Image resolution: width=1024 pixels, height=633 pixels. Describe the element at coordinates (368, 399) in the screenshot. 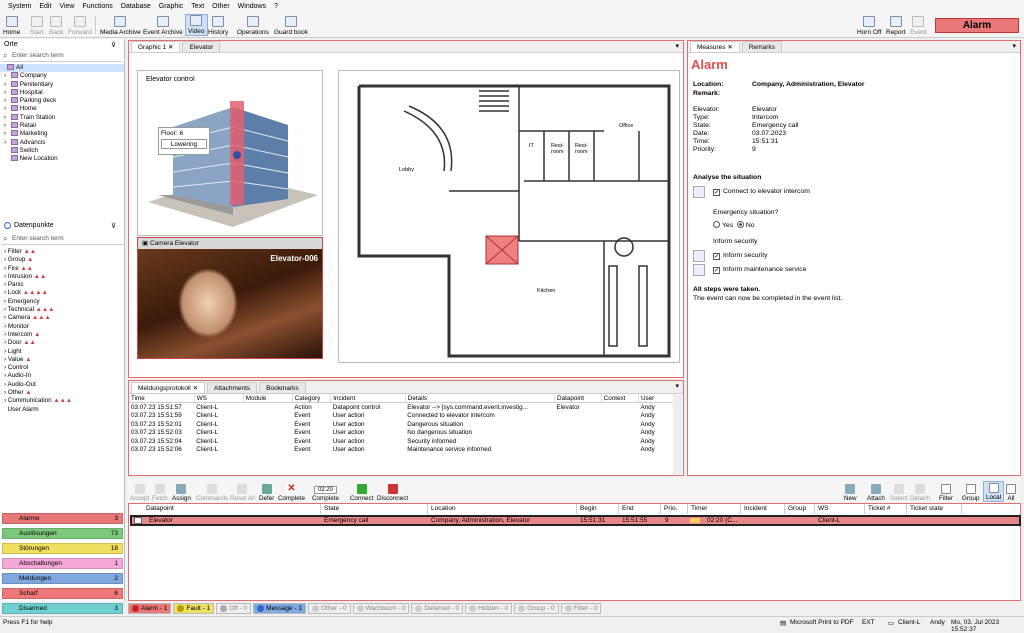

I see `col-incident: Incident` at that location.